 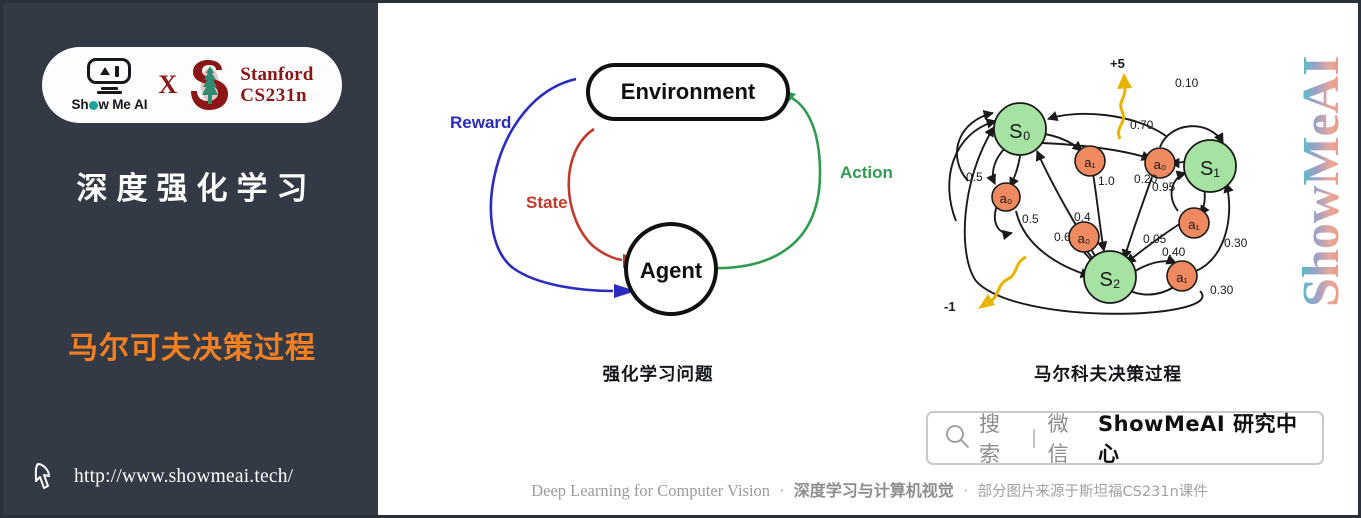 I want to click on watermark-text: ShowMeAI, so click(x=1321, y=181).